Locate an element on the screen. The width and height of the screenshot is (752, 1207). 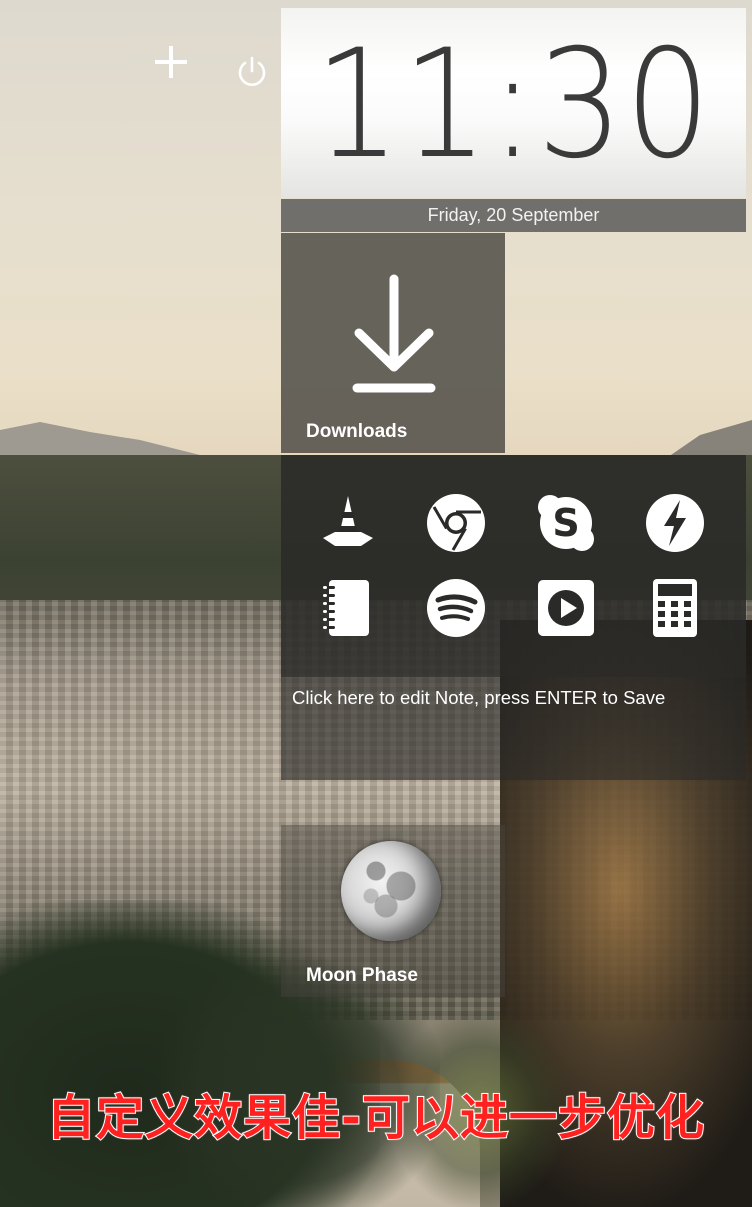
spotify-icon is located at coordinates (456, 608).